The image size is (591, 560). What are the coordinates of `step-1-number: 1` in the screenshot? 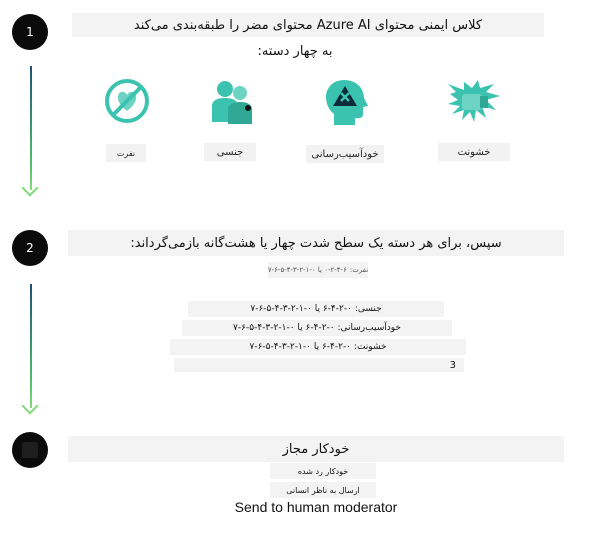 It's located at (30, 32).